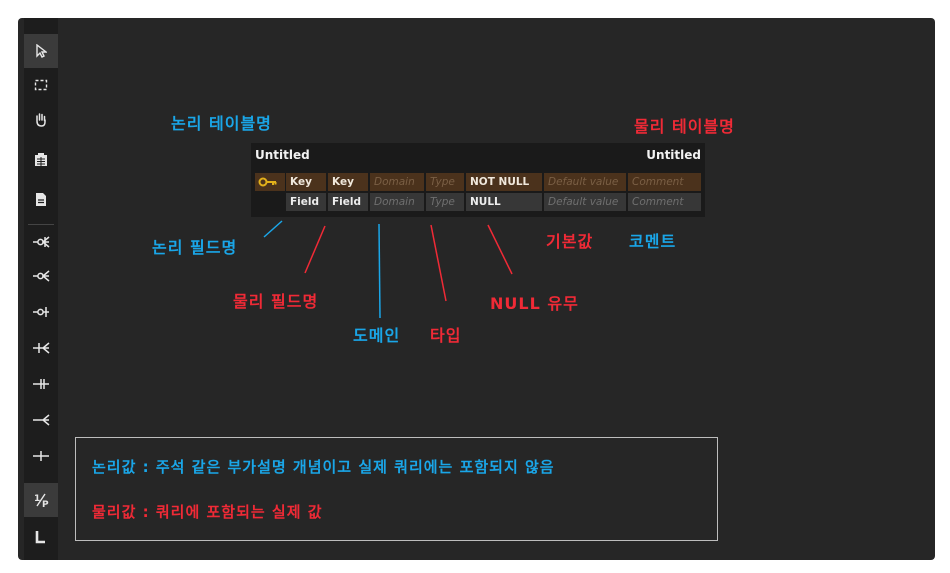 This screenshot has height=573, width=950. What do you see at coordinates (306, 202) in the screenshot?
I see `cell-logical: Field` at bounding box center [306, 202].